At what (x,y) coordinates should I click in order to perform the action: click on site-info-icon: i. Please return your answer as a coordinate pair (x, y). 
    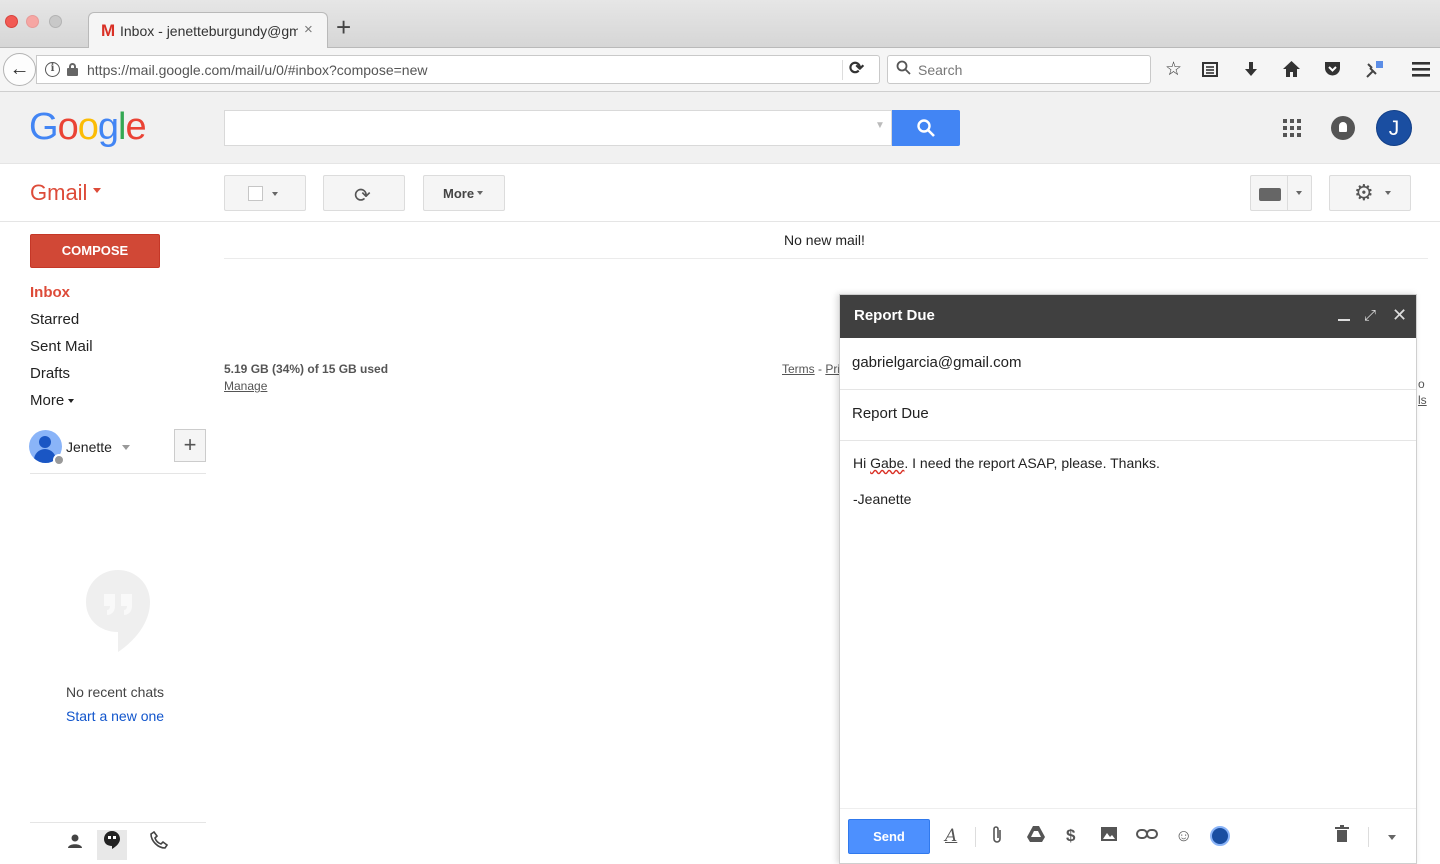
    Looking at the image, I should click on (52, 69).